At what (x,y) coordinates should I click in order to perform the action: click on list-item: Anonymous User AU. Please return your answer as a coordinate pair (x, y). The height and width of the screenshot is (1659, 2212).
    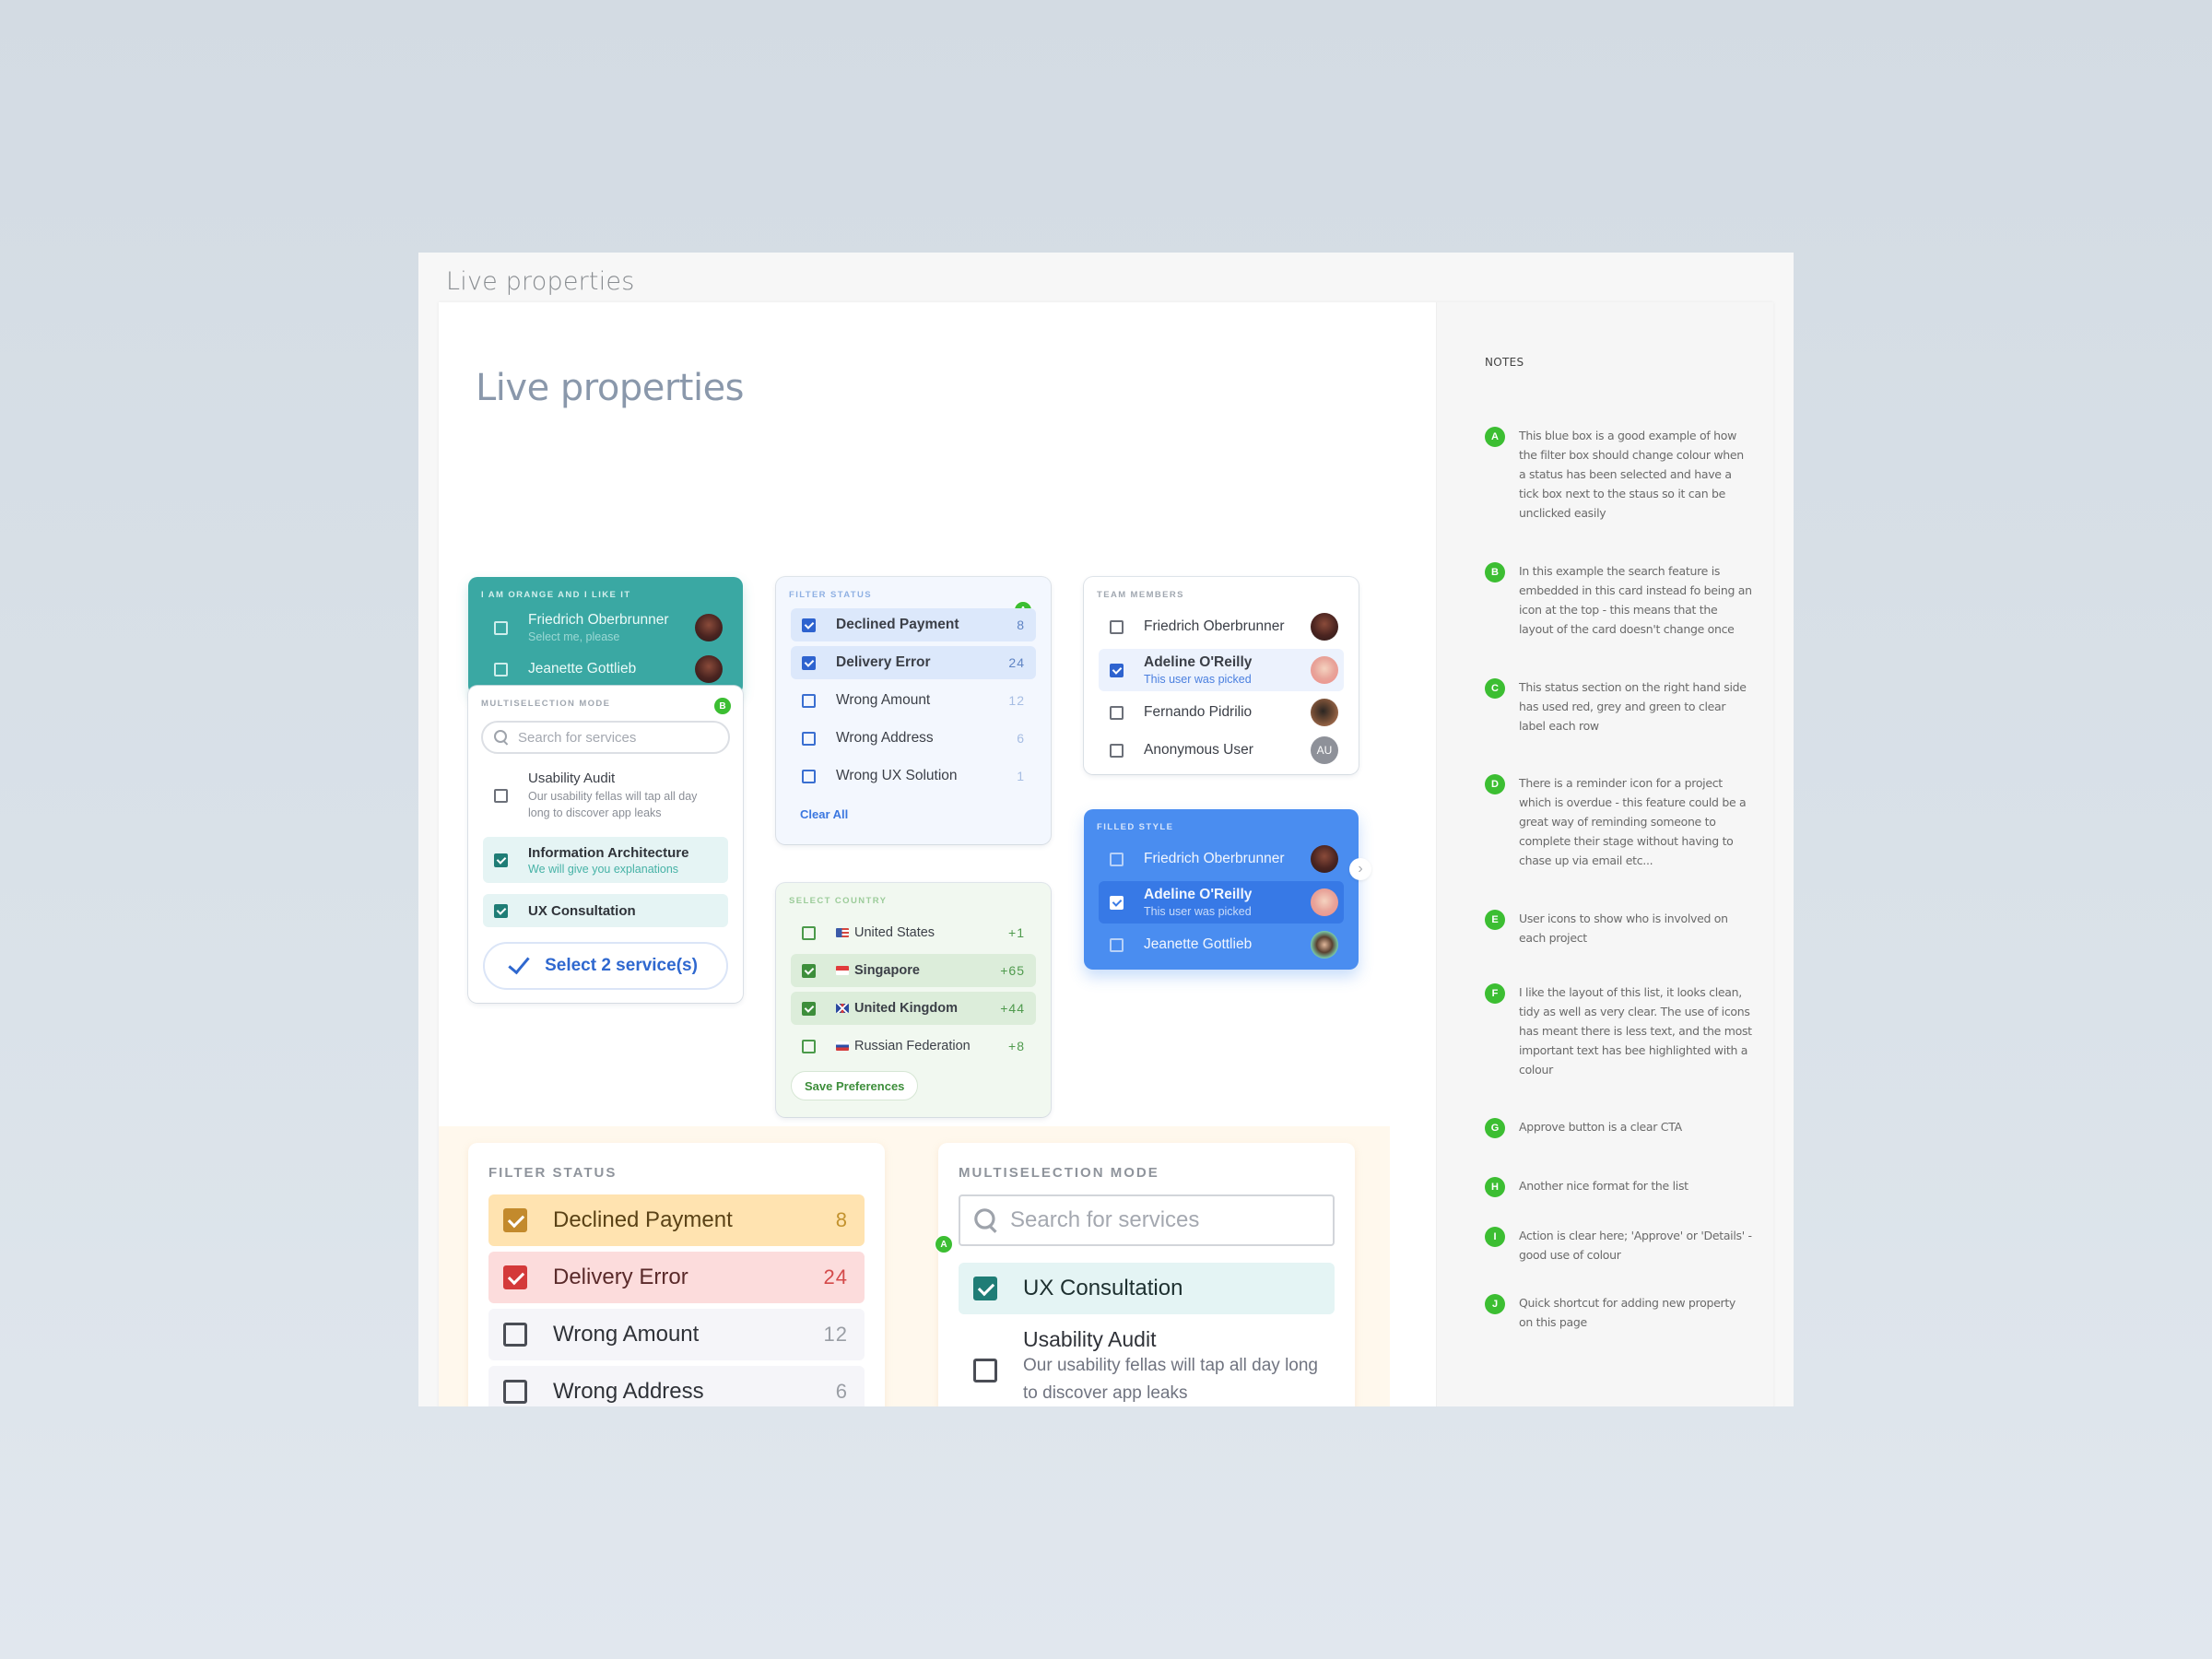
    Looking at the image, I should click on (1221, 750).